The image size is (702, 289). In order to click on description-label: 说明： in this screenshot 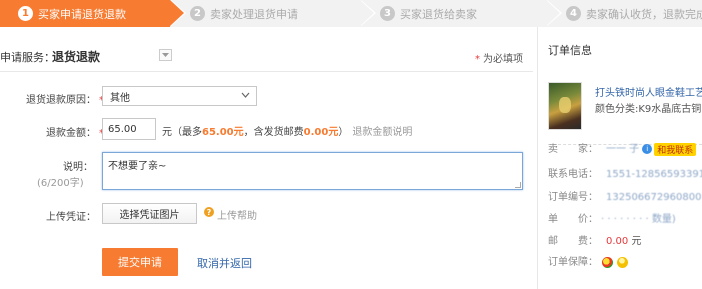, I will do `click(78, 167)`.